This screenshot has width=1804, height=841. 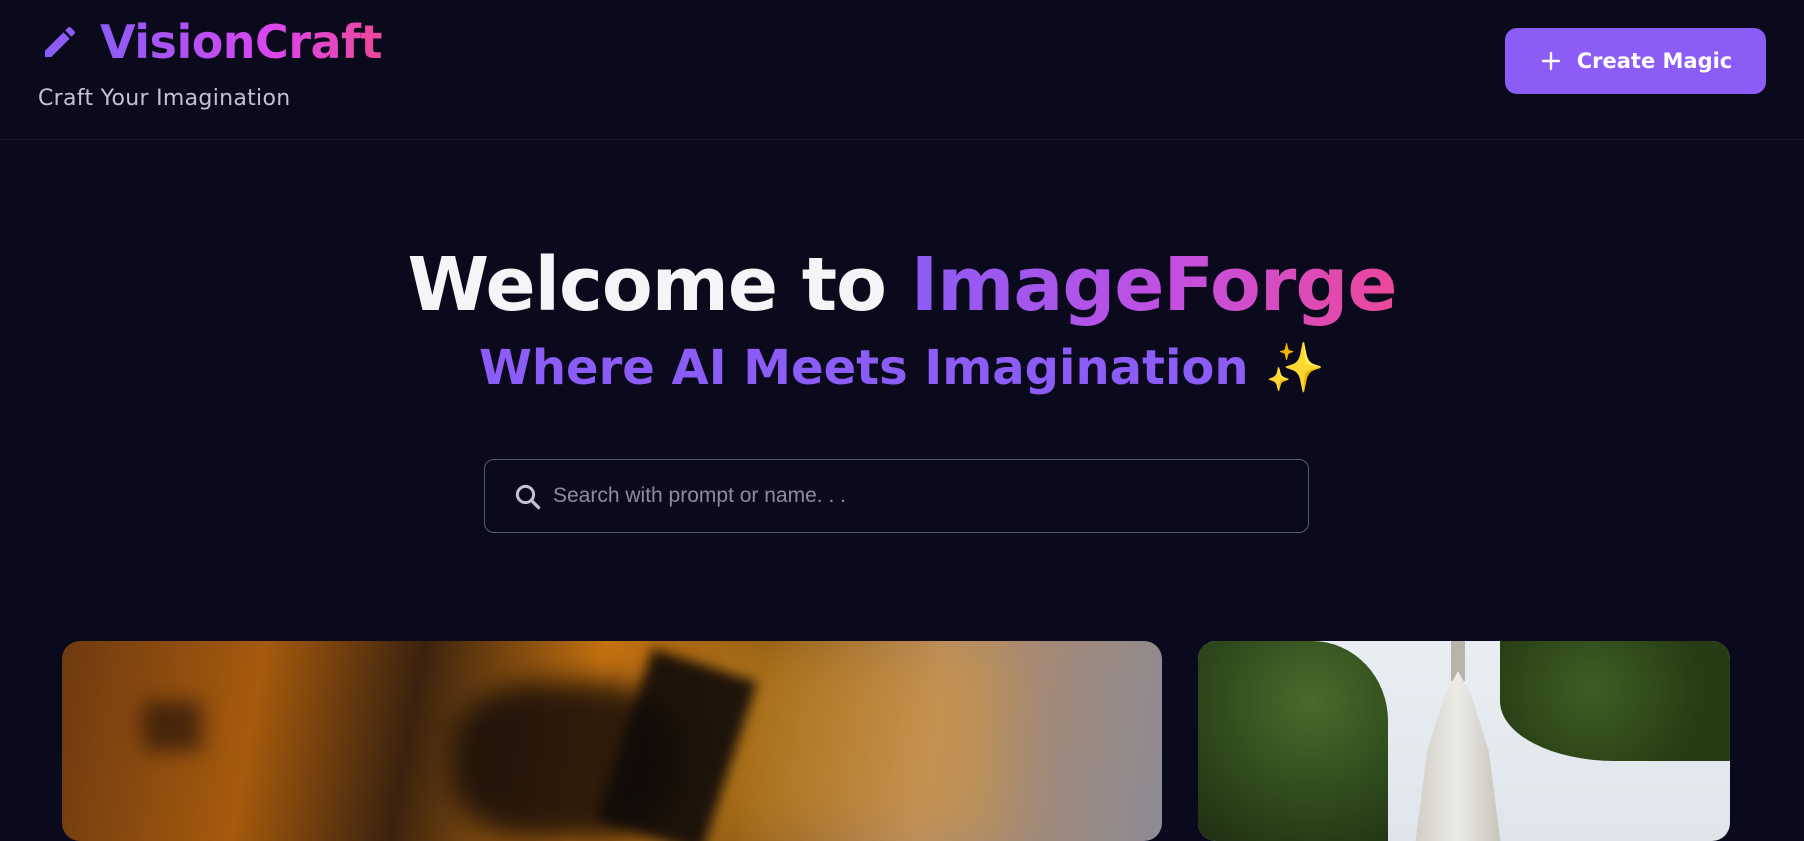 I want to click on search-input, so click(x=923, y=496).